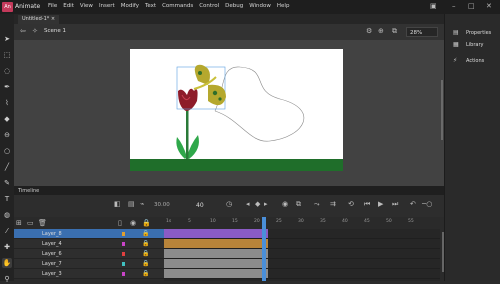  I want to click on new-layer-icon: ⊞, so click(19, 223).